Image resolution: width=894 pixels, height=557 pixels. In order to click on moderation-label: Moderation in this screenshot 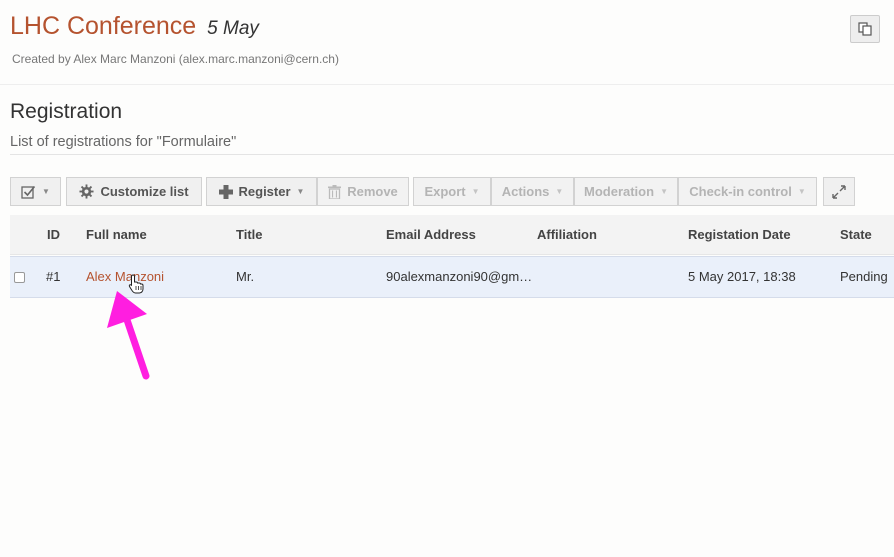, I will do `click(619, 191)`.